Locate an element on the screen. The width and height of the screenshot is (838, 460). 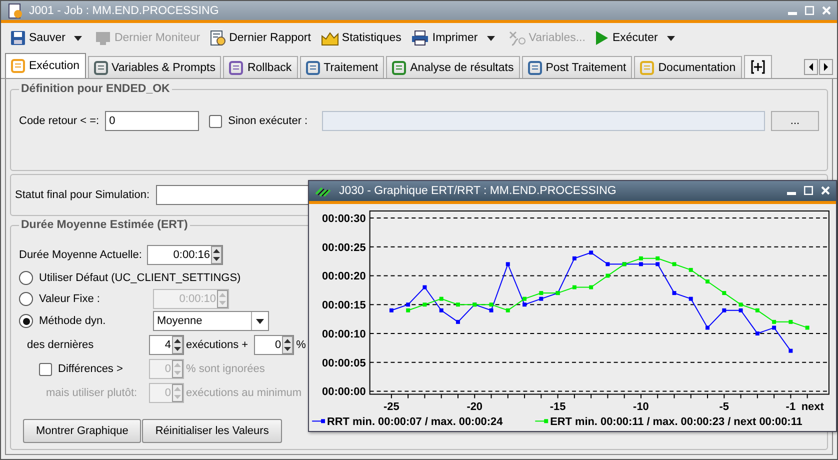
x-tick-label: -25 is located at coordinates (392, 407).